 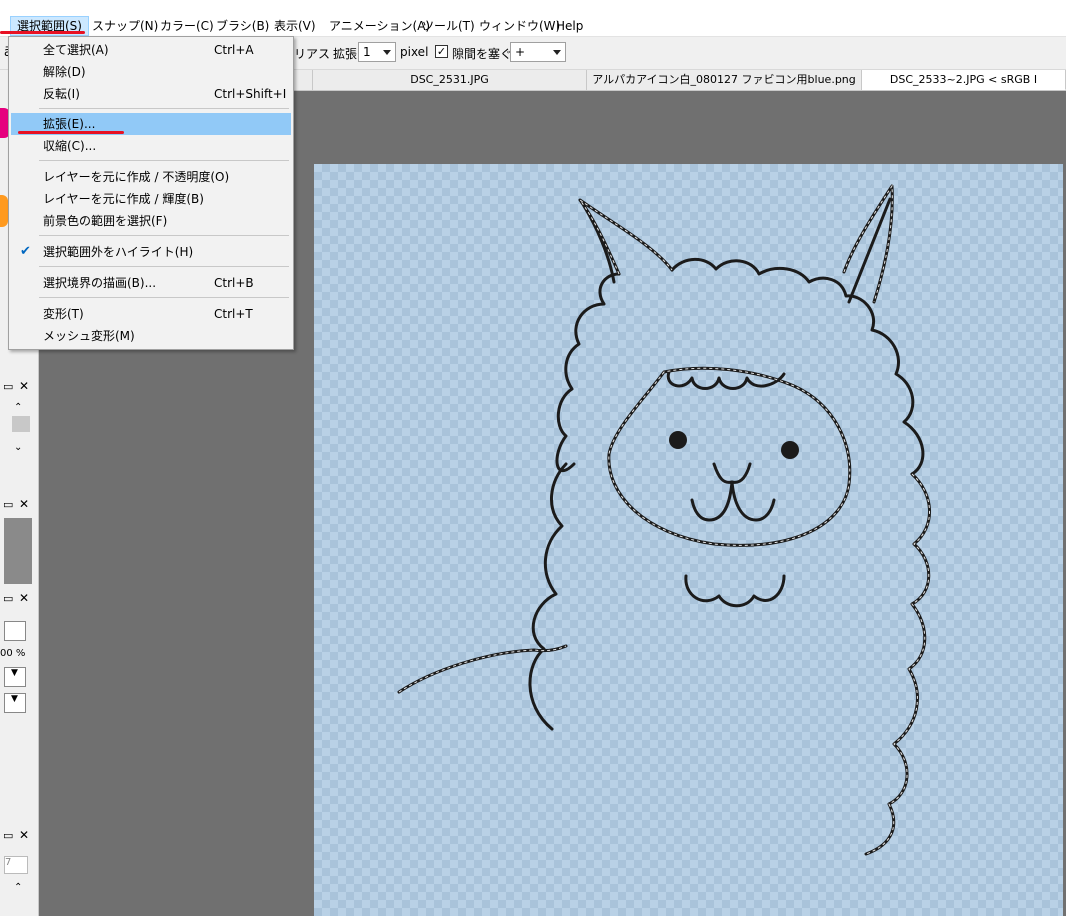 I want to click on menu-transform: 変形(T) Ctrl+T, so click(x=151, y=314).